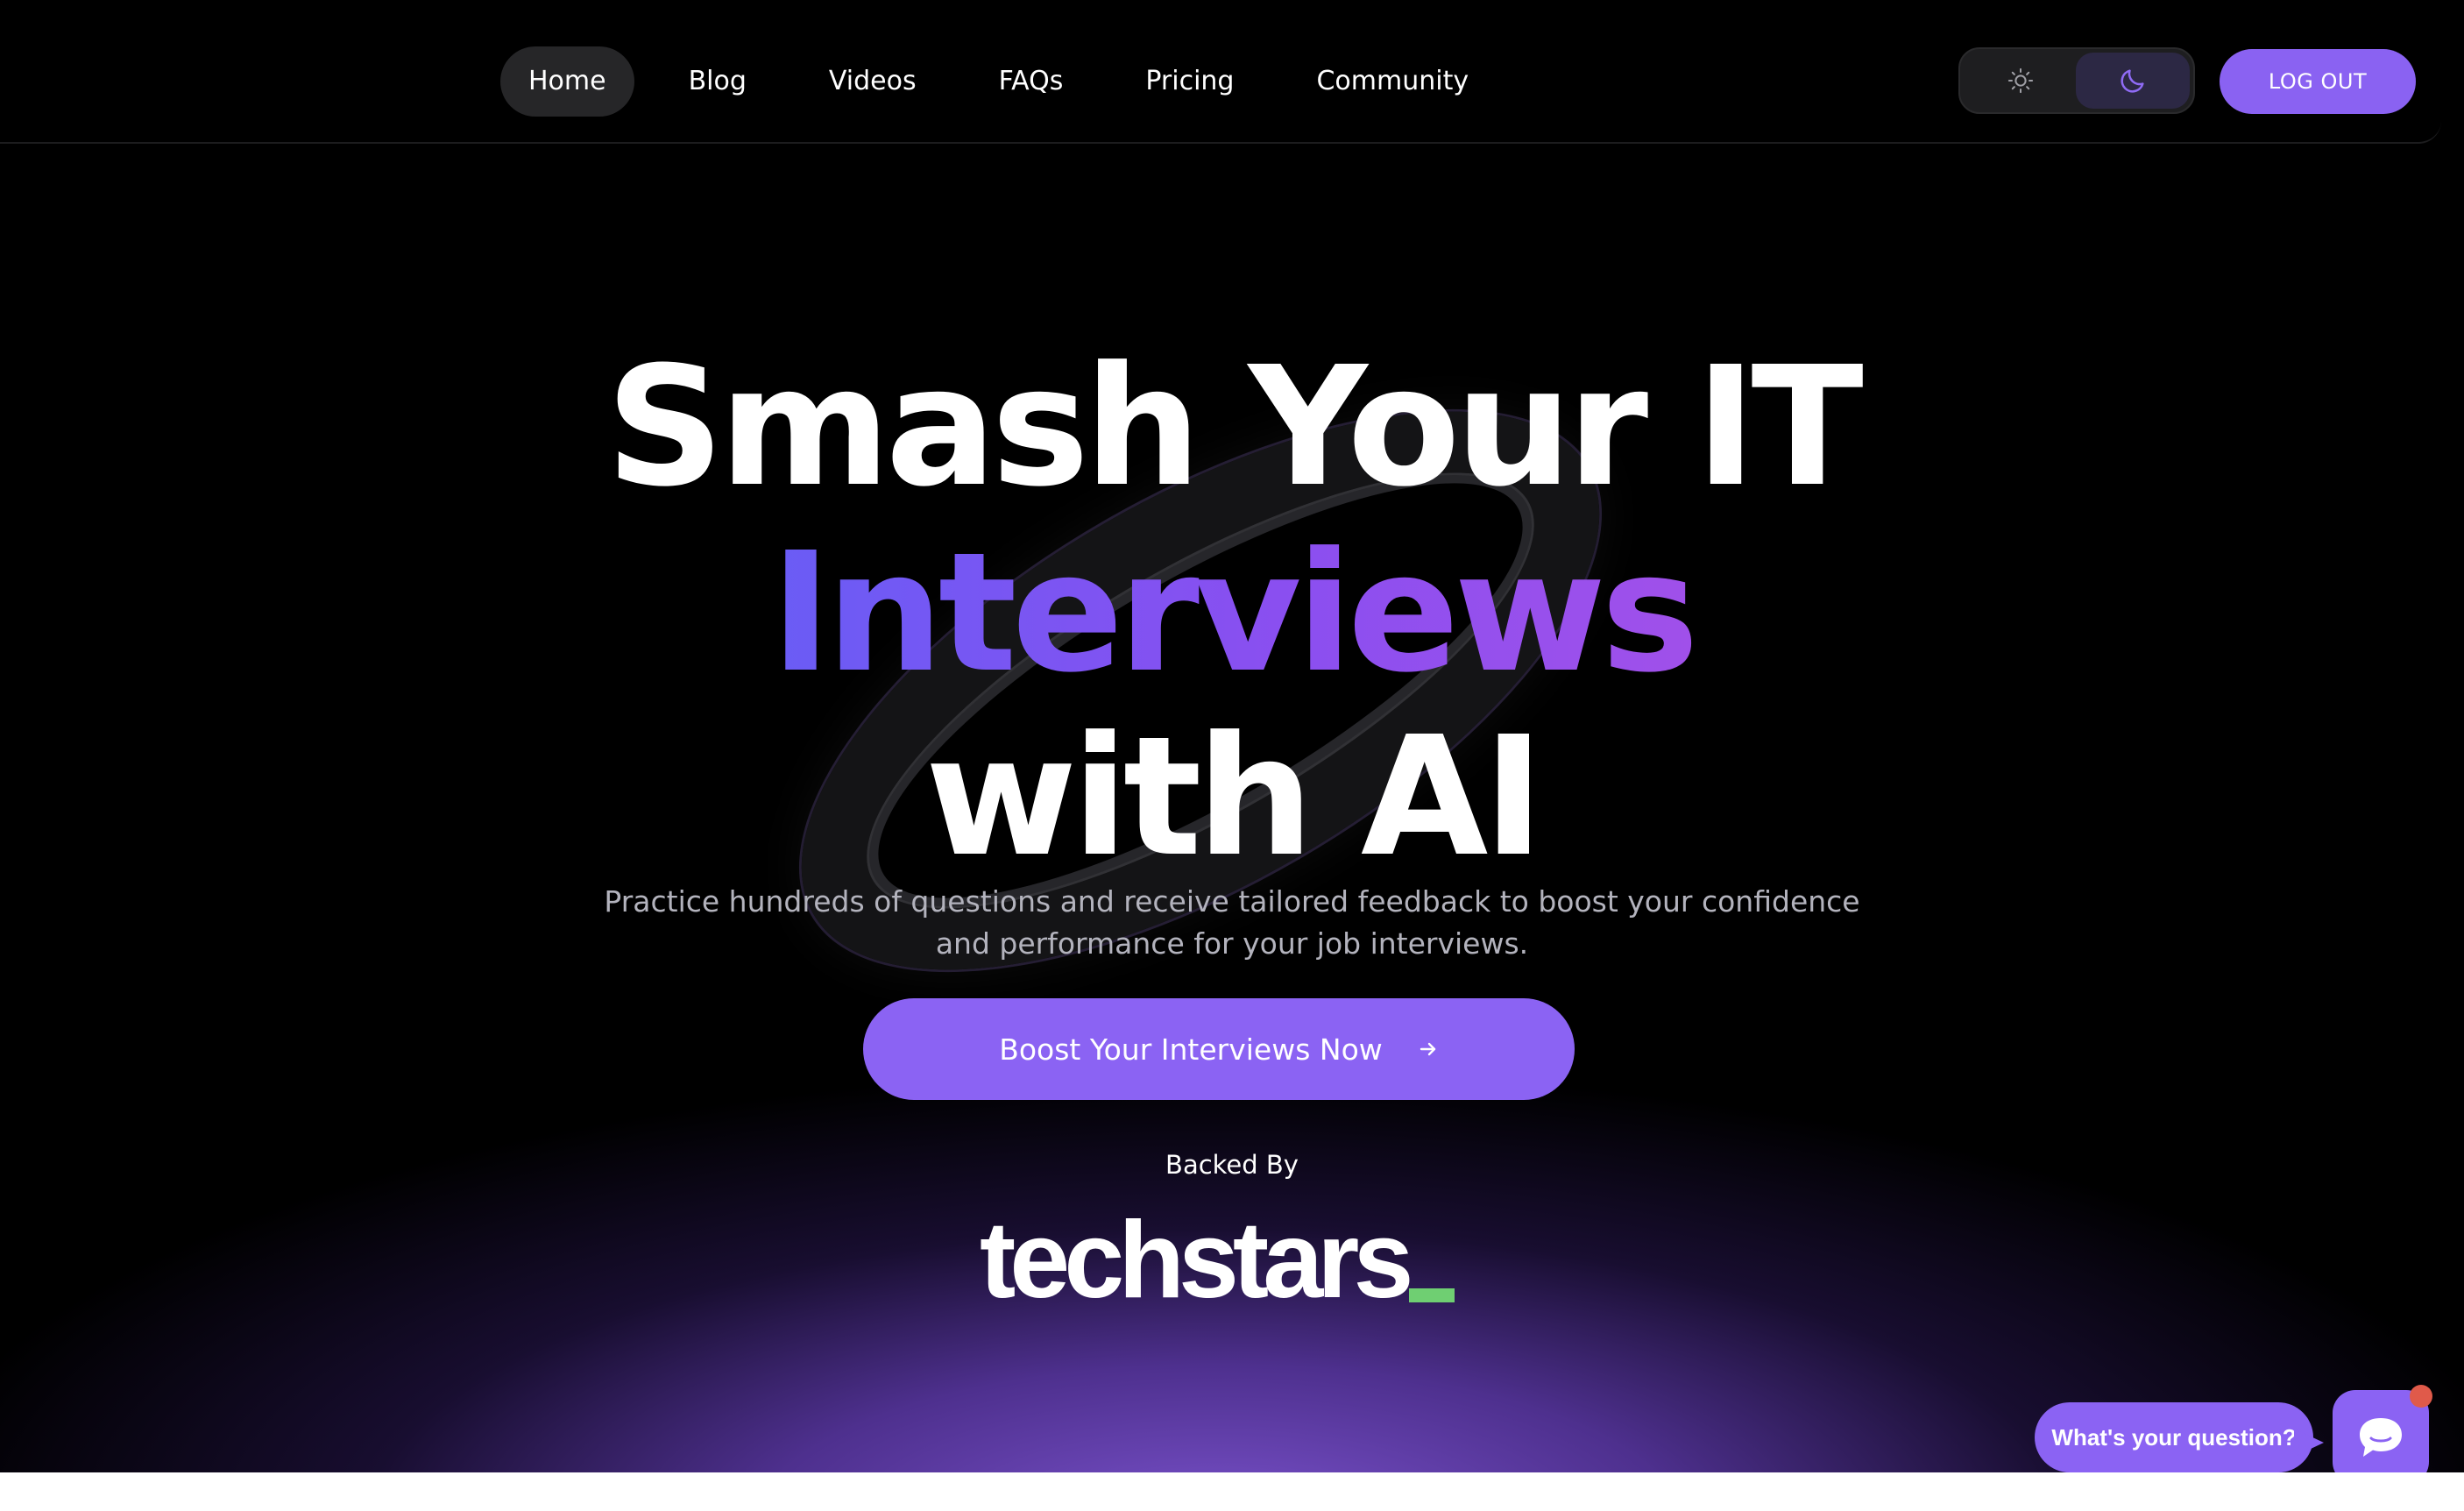  I want to click on hero-subtitle-line-2: and performance for your job interviews., so click(1232, 943).